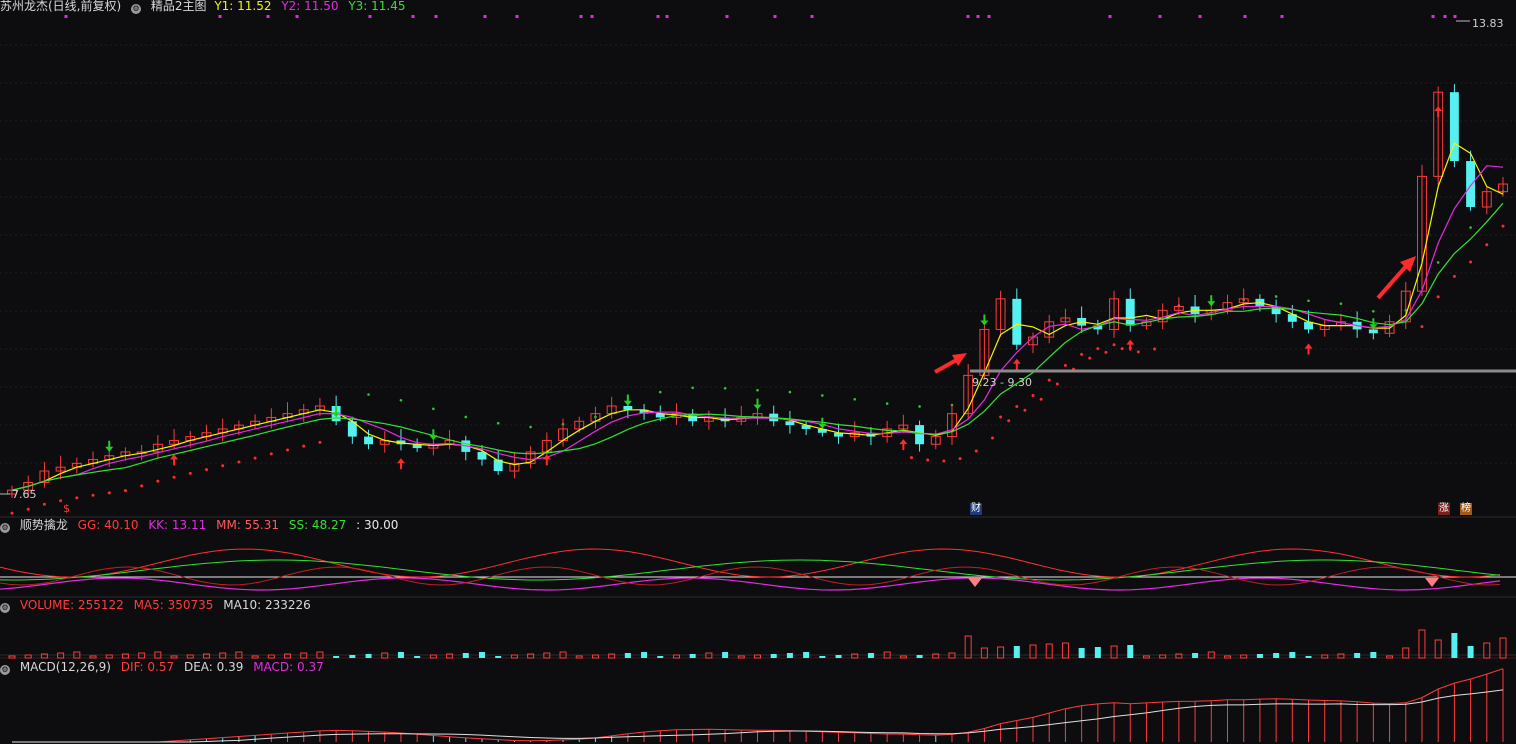  What do you see at coordinates (1002, 382) in the screenshot?
I see `support-range-label: 9.23 - 9.30` at bounding box center [1002, 382].